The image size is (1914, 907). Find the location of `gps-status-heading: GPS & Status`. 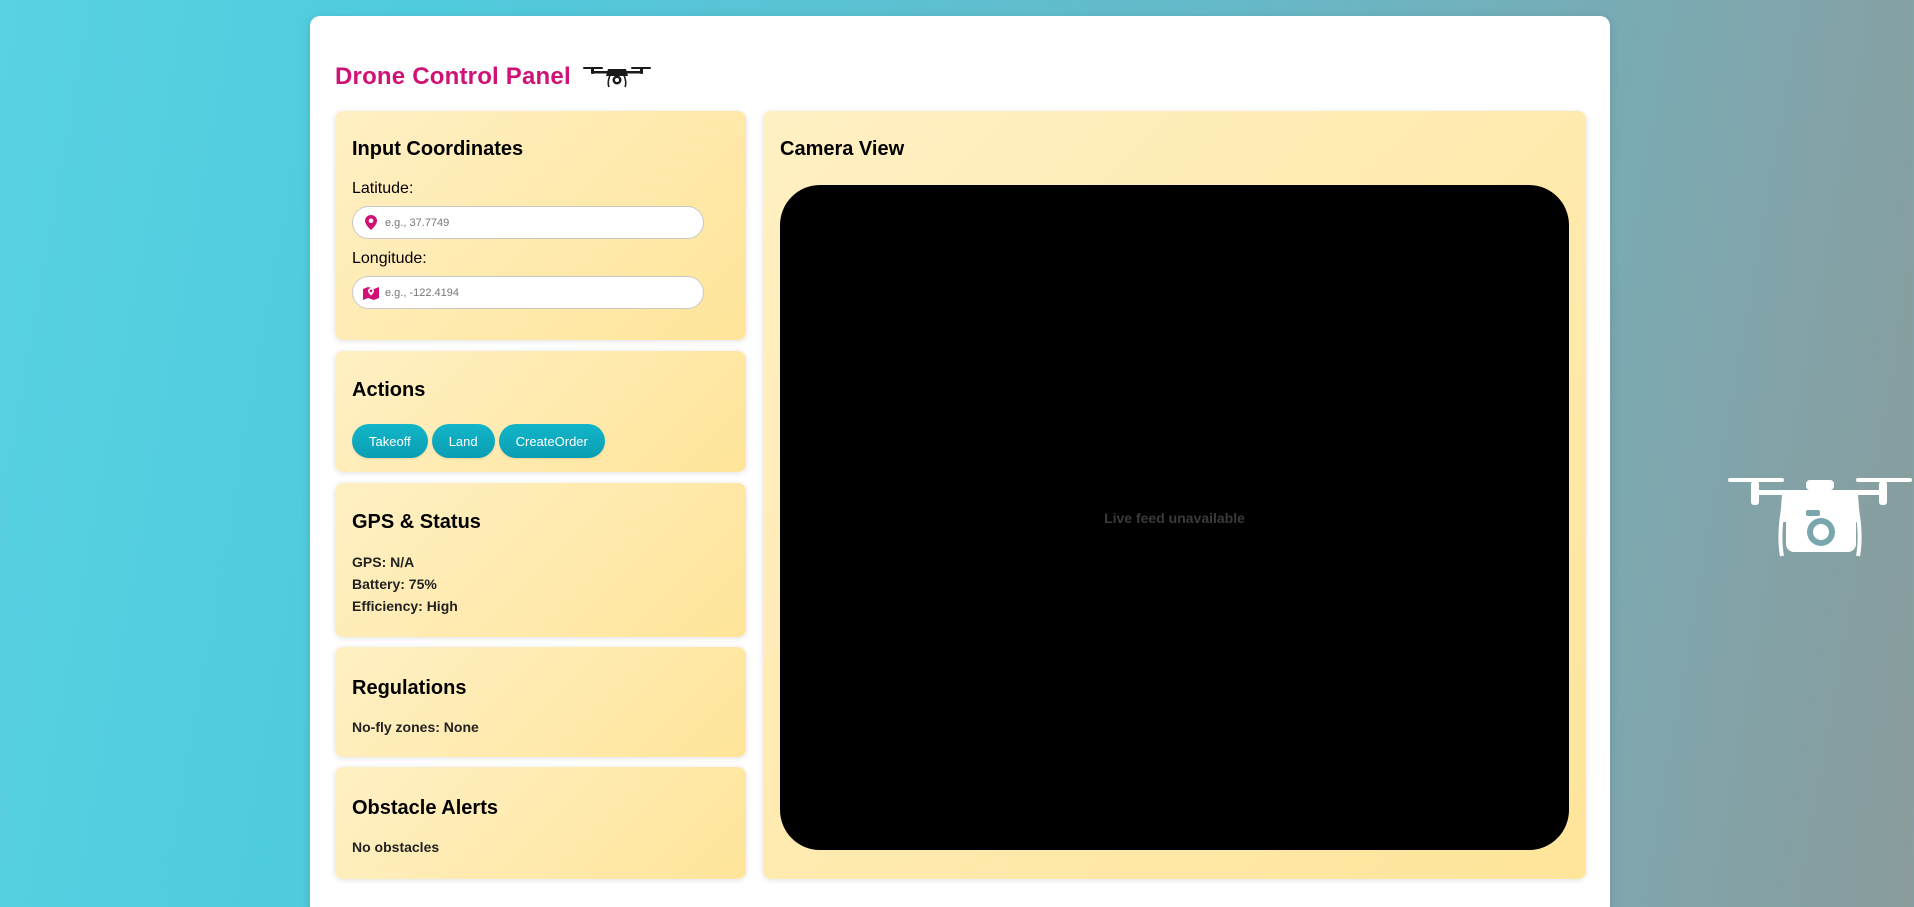

gps-status-heading: GPS & Status is located at coordinates (416, 522).